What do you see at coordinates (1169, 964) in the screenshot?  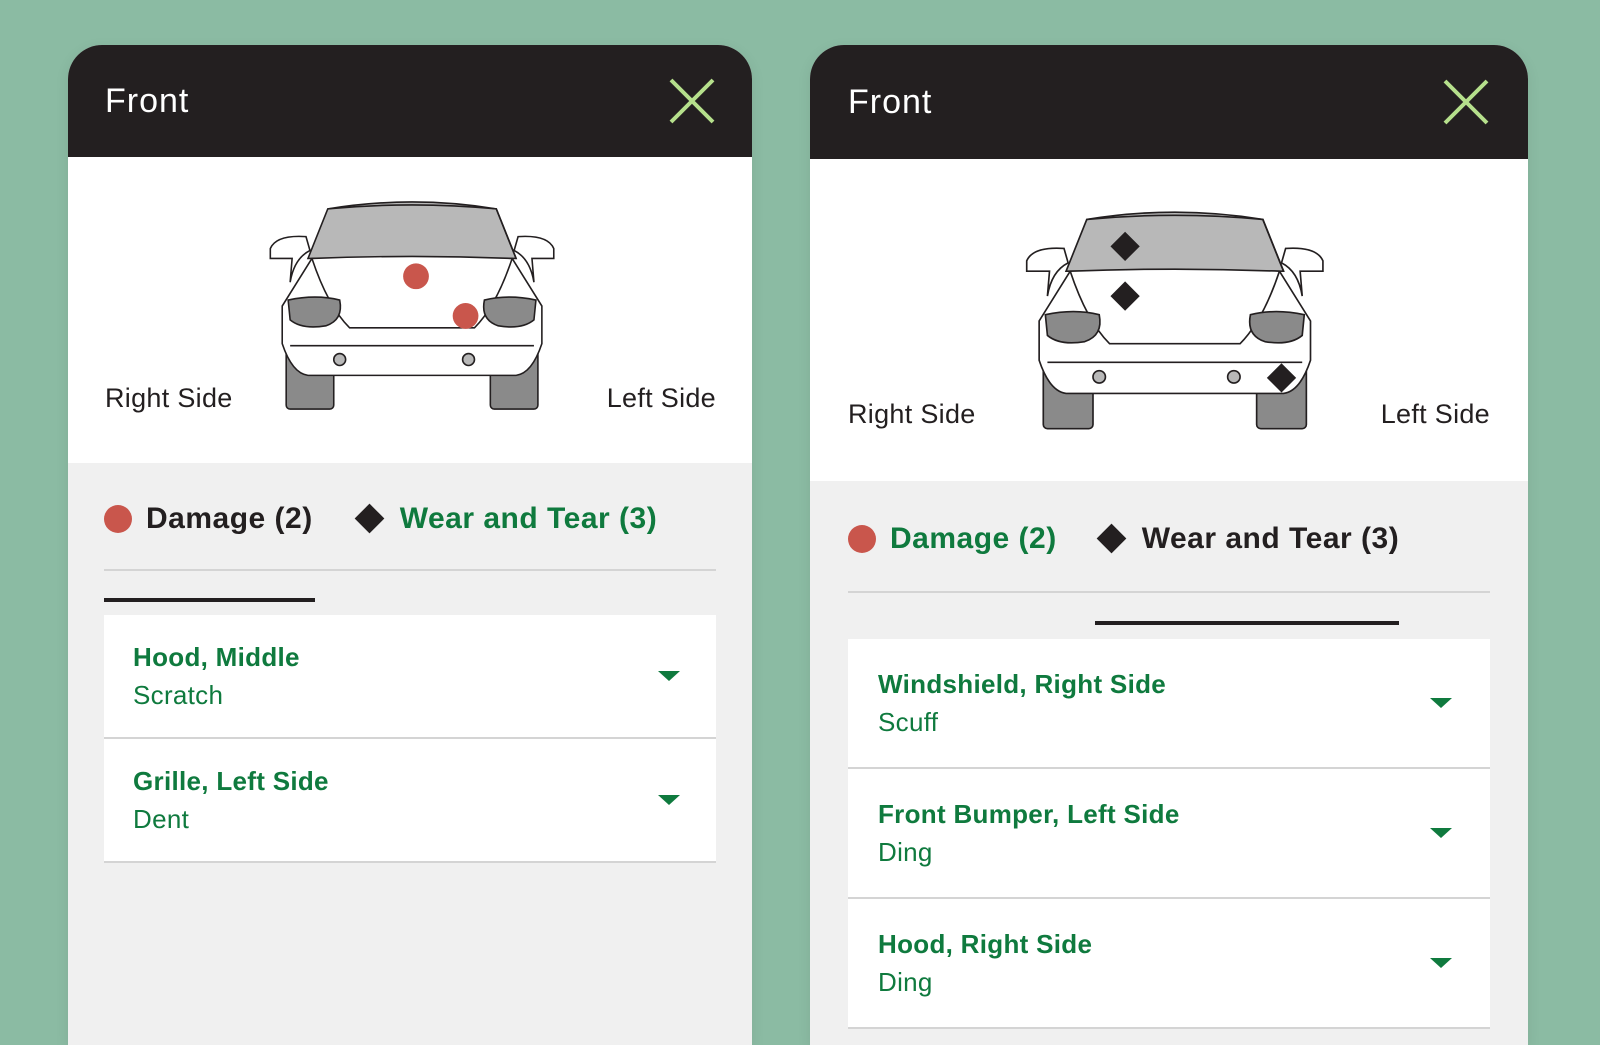 I see `issue-item: Hood, Right Side Ding` at bounding box center [1169, 964].